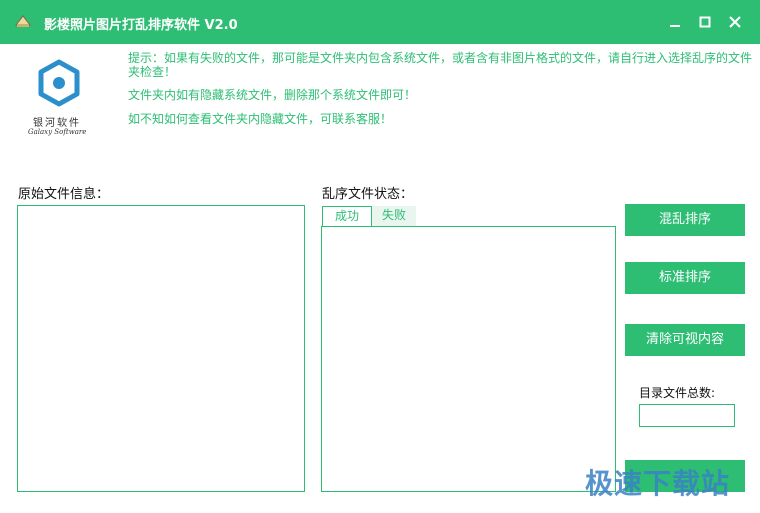 This screenshot has width=760, height=513. What do you see at coordinates (347, 216) in the screenshot?
I see `tab-success: 成功` at bounding box center [347, 216].